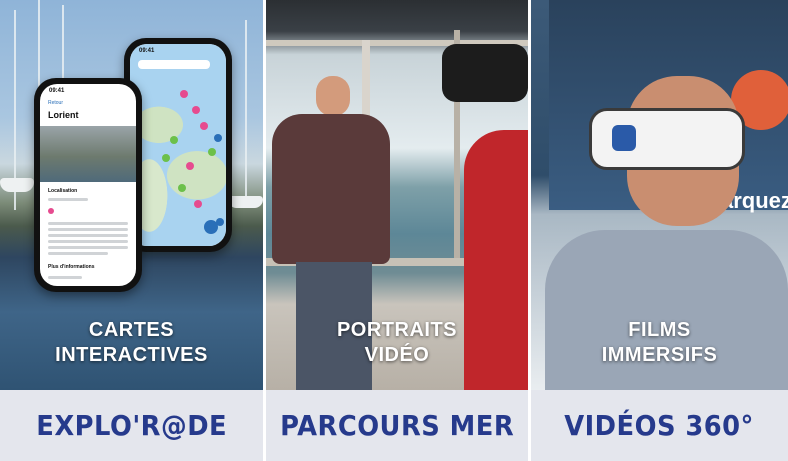 The image size is (788, 461). What do you see at coordinates (397, 355) in the screenshot?
I see `caption-line: VIDÉO` at bounding box center [397, 355].